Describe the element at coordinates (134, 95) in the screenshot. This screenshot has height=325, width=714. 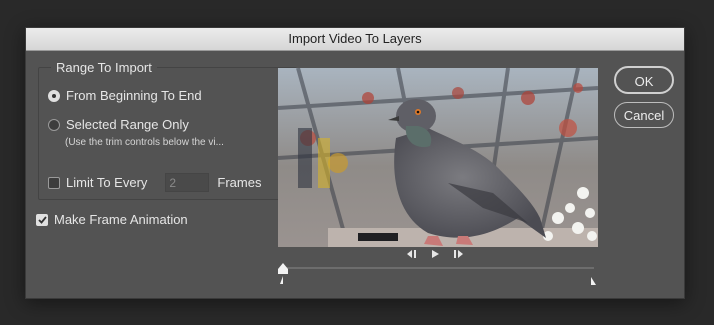
I see `radio-from-beginning-label: From Beginning To End` at that location.